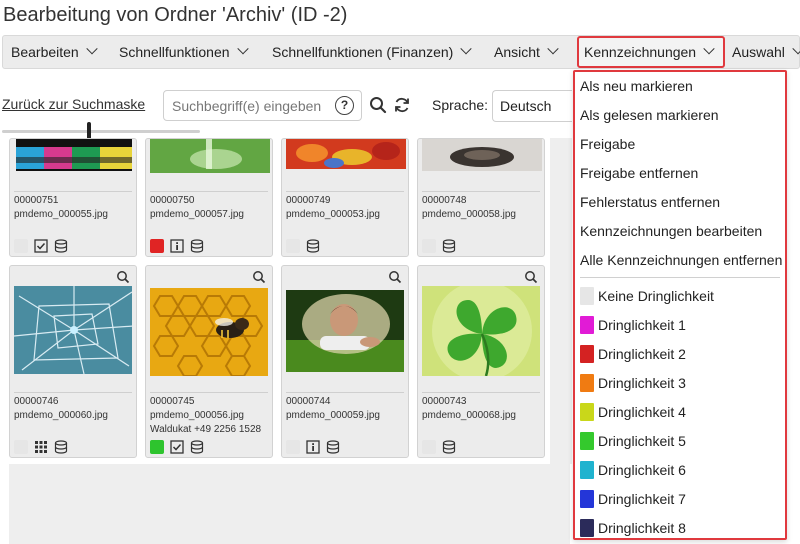  What do you see at coordinates (469, 415) in the screenshot?
I see `asset-filename: pmdemo_000068.jpg` at bounding box center [469, 415].